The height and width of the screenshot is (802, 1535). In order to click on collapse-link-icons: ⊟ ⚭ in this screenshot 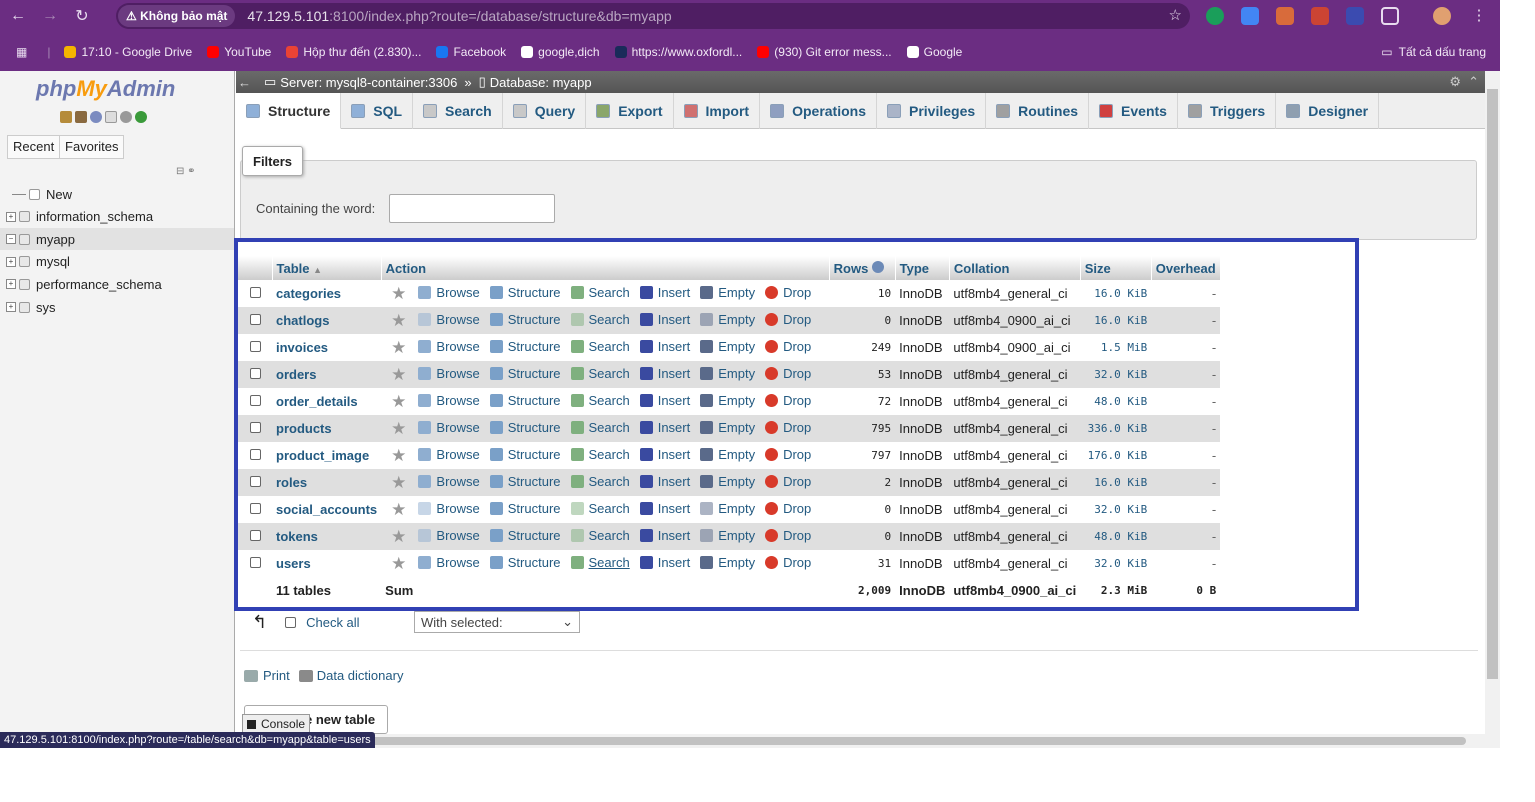, I will do `click(186, 171)`.